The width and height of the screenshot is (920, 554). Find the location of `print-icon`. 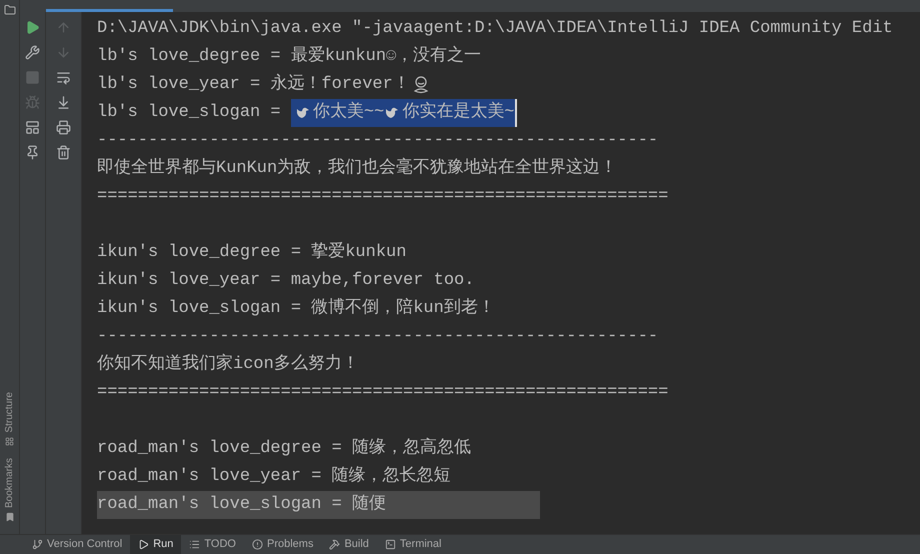

print-icon is located at coordinates (63, 127).